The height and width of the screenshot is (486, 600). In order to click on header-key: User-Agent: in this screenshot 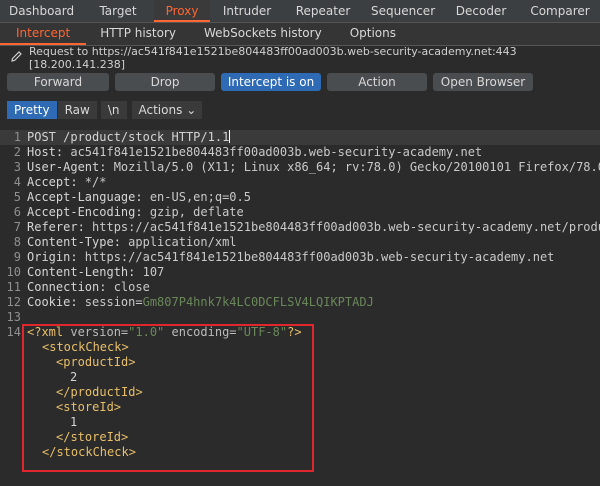, I will do `click(67, 167)`.